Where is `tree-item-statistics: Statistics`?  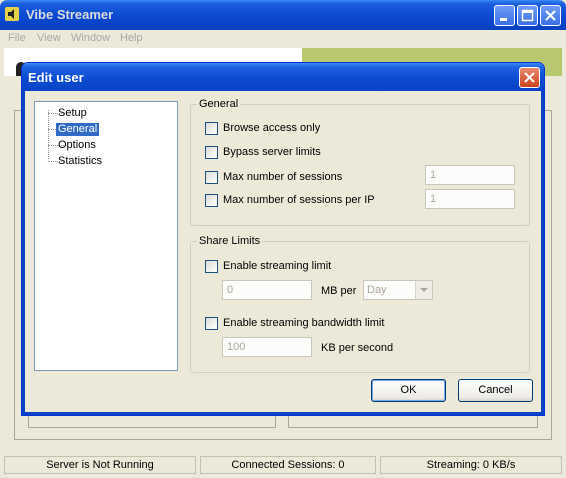 tree-item-statistics: Statistics is located at coordinates (80, 161).